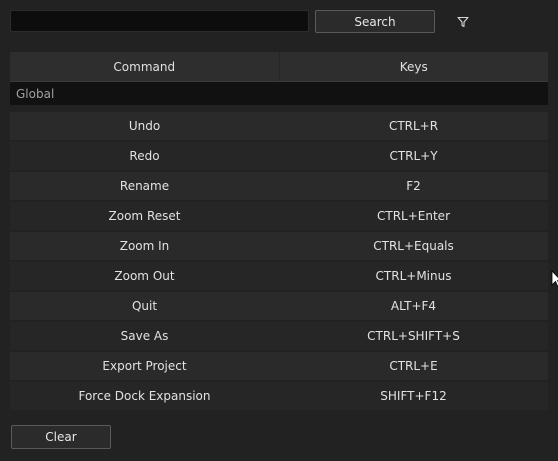  What do you see at coordinates (144, 306) in the screenshot?
I see `command-cell: Quit` at bounding box center [144, 306].